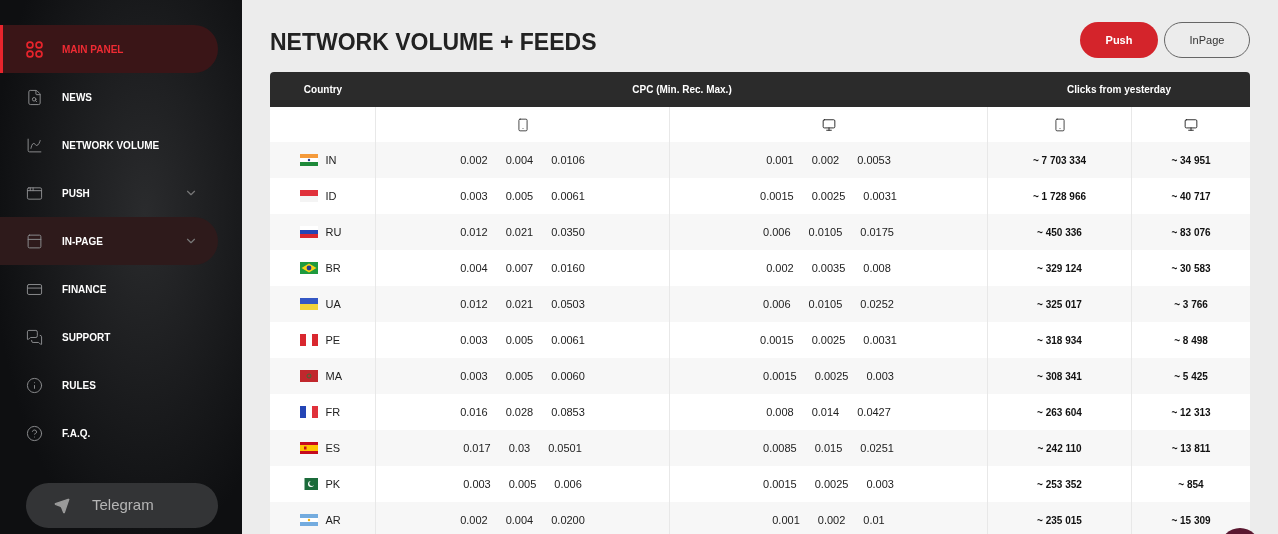  What do you see at coordinates (1059, 376) in the screenshot?
I see `clicks-value: ~ 308 341` at bounding box center [1059, 376].